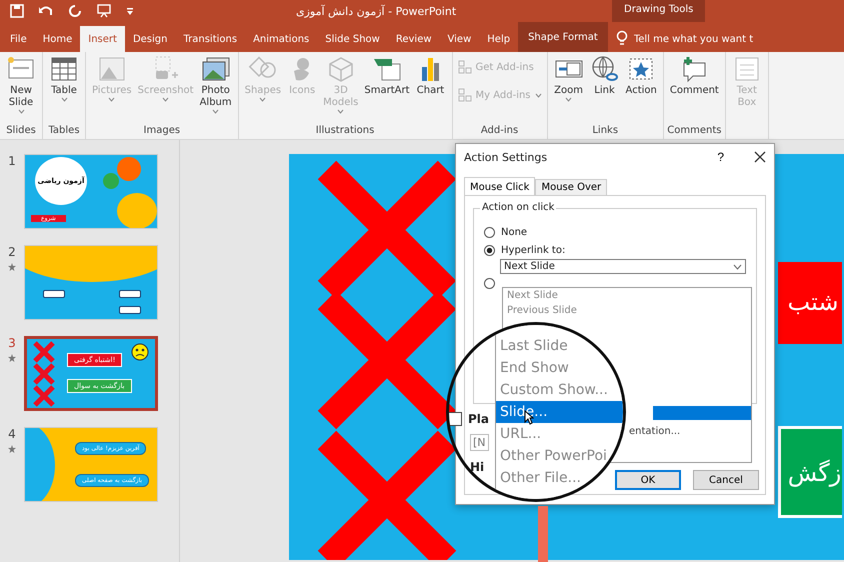  Describe the element at coordinates (720, 157) in the screenshot. I see `help-button: ?` at that location.